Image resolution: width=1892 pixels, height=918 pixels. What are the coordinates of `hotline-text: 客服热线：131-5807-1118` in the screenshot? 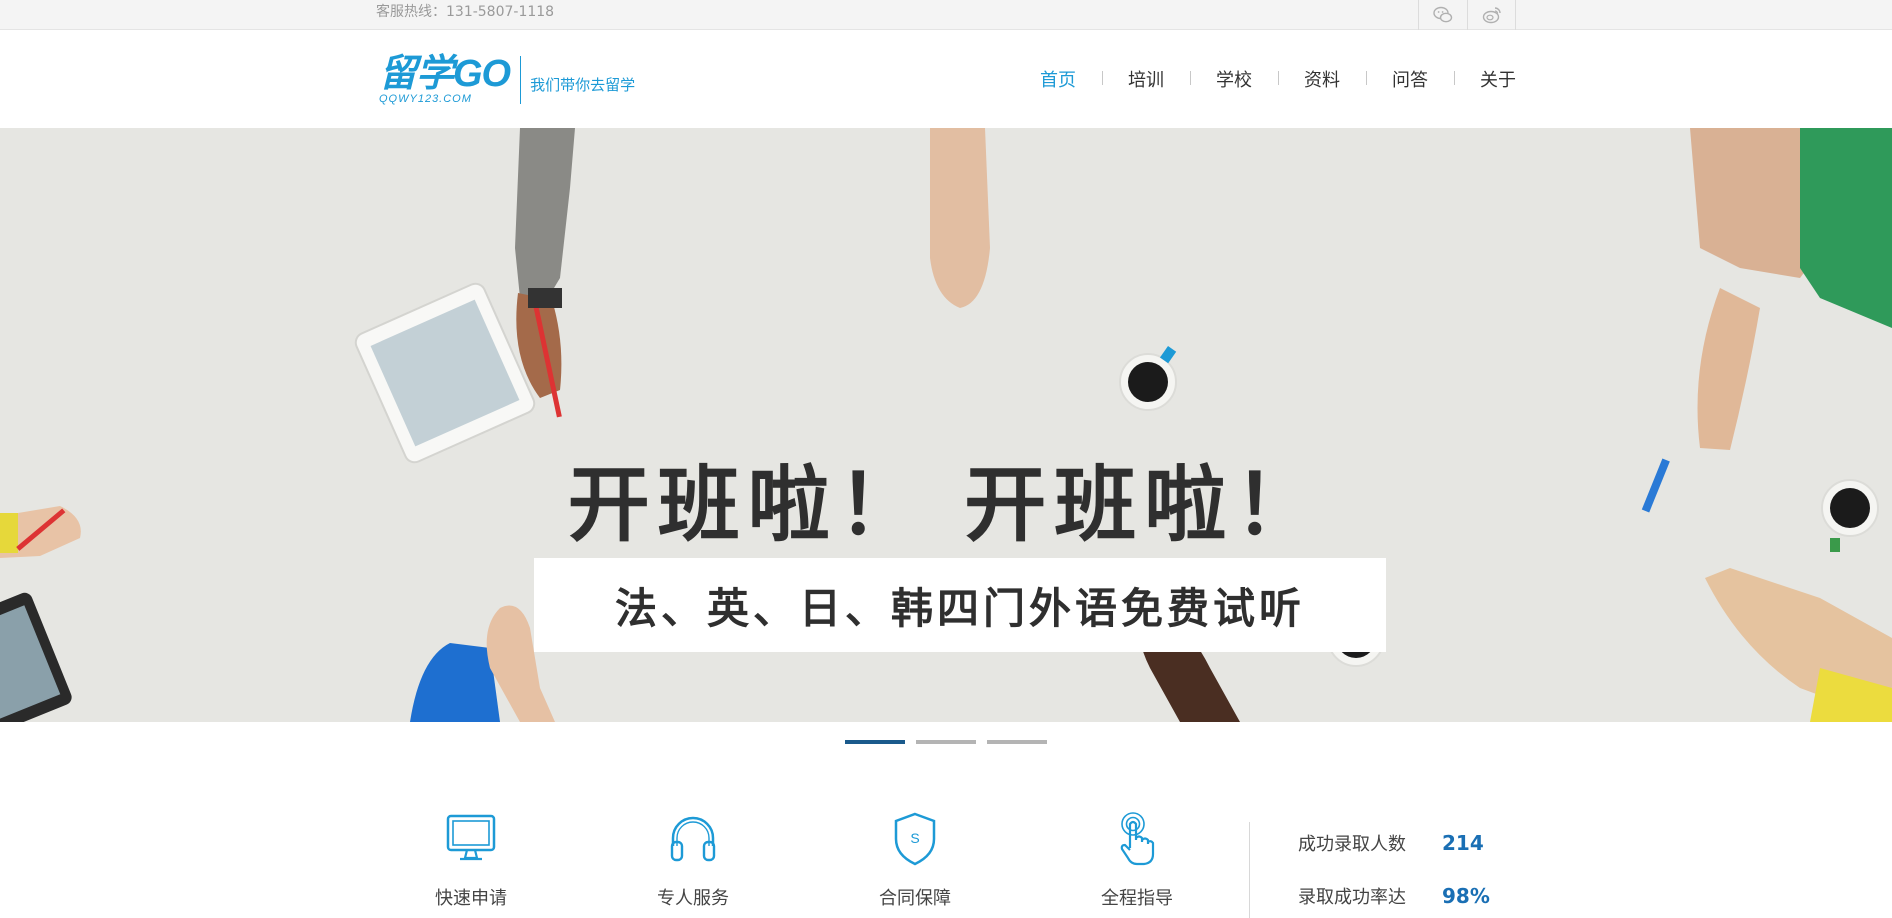 It's located at (465, 12).